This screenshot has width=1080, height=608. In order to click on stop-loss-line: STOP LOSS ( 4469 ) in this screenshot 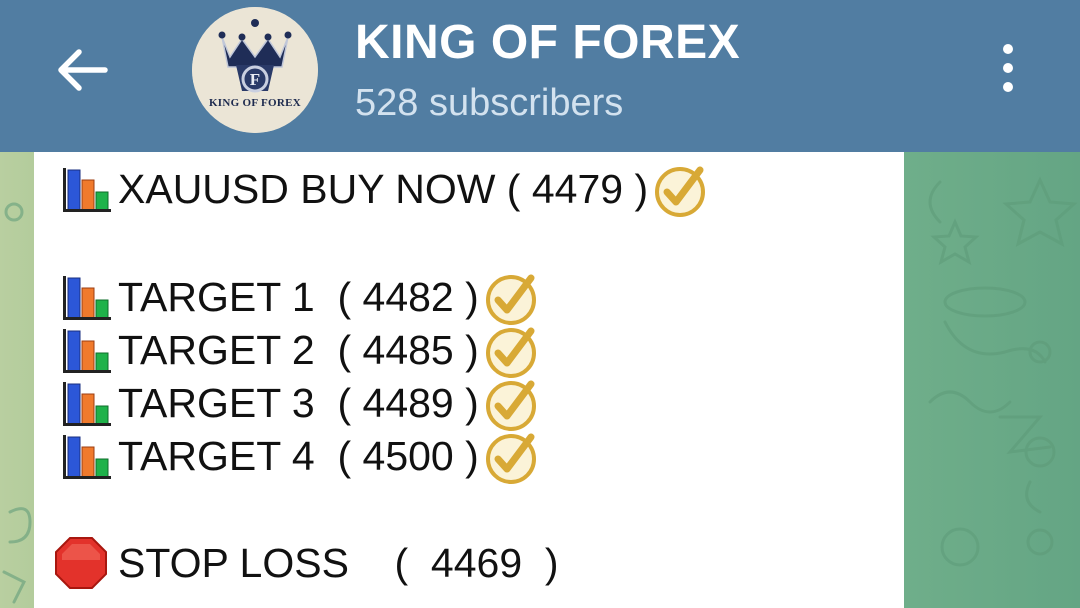, I will do `click(306, 563)`.